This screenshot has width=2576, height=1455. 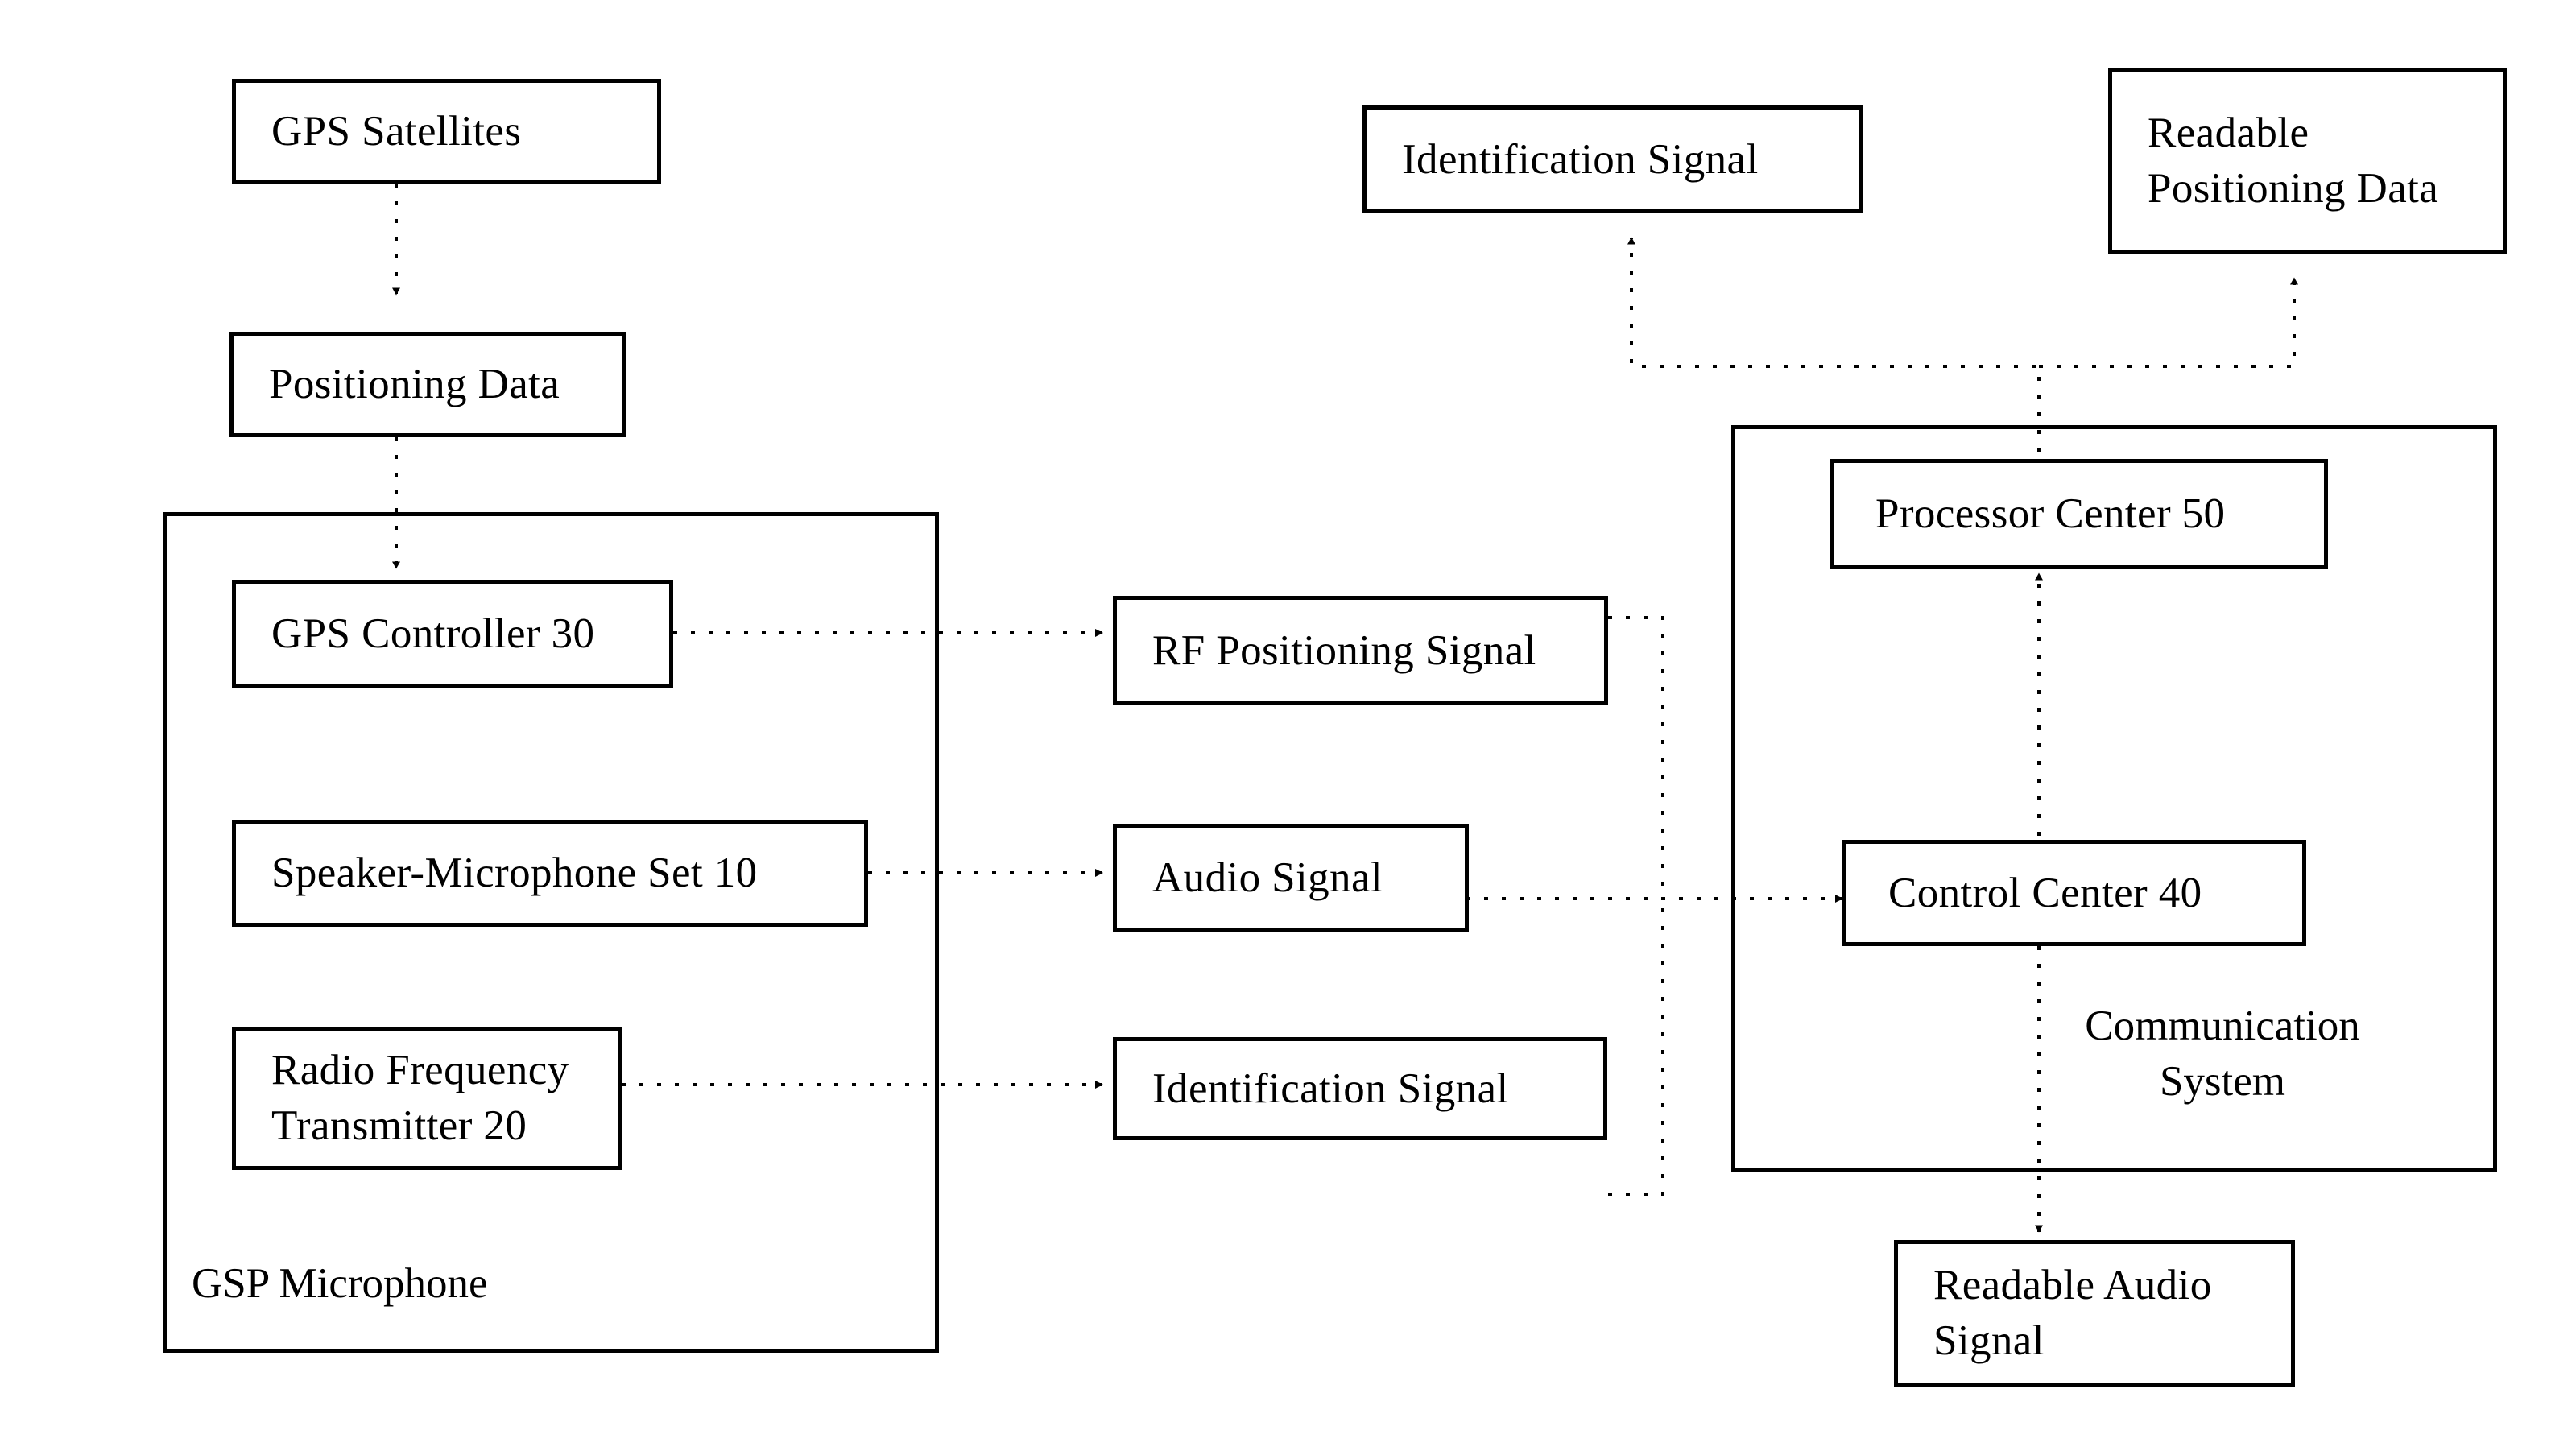 What do you see at coordinates (2169, 322) in the screenshot?
I see `wire-processor-to-readable-positioning` at bounding box center [2169, 322].